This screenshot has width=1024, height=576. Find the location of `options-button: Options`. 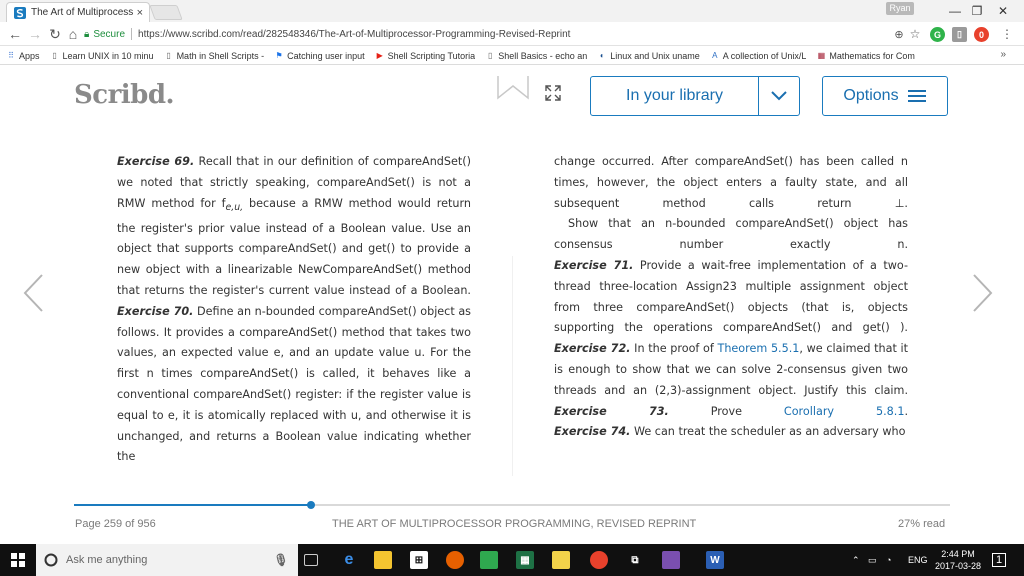

options-button: Options is located at coordinates (885, 96).